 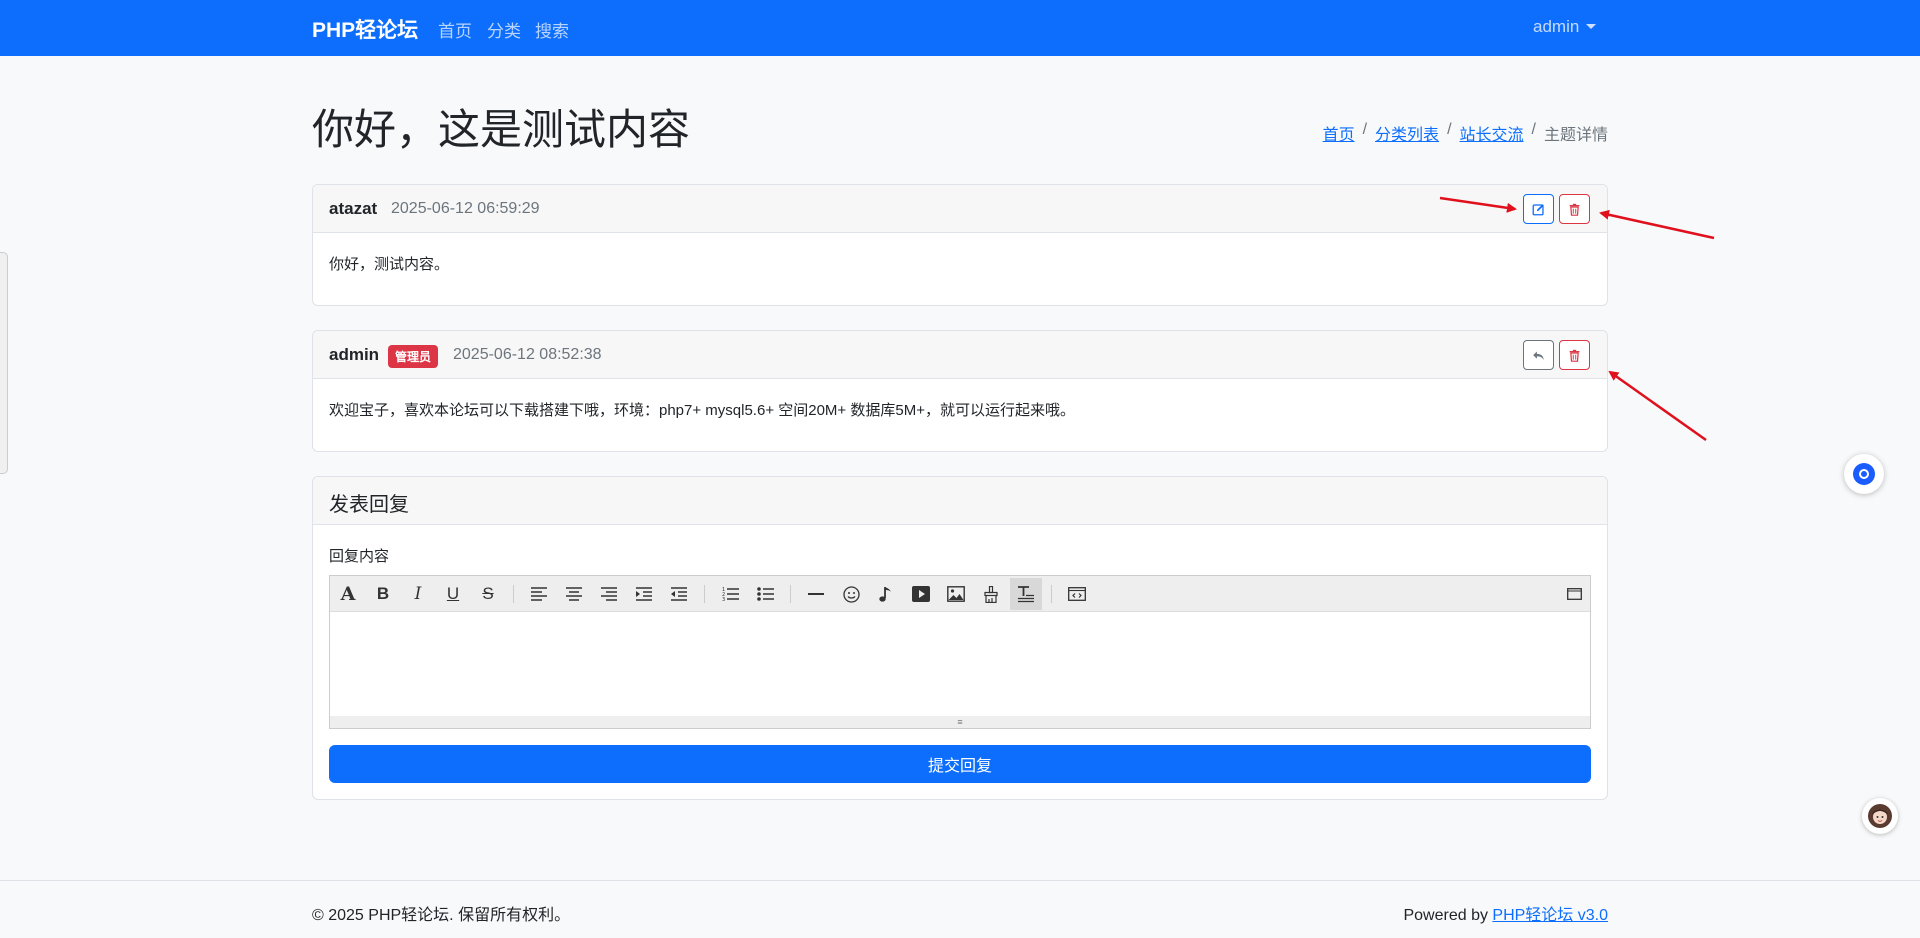 What do you see at coordinates (574, 594) in the screenshot?
I see `align-center-icon` at bounding box center [574, 594].